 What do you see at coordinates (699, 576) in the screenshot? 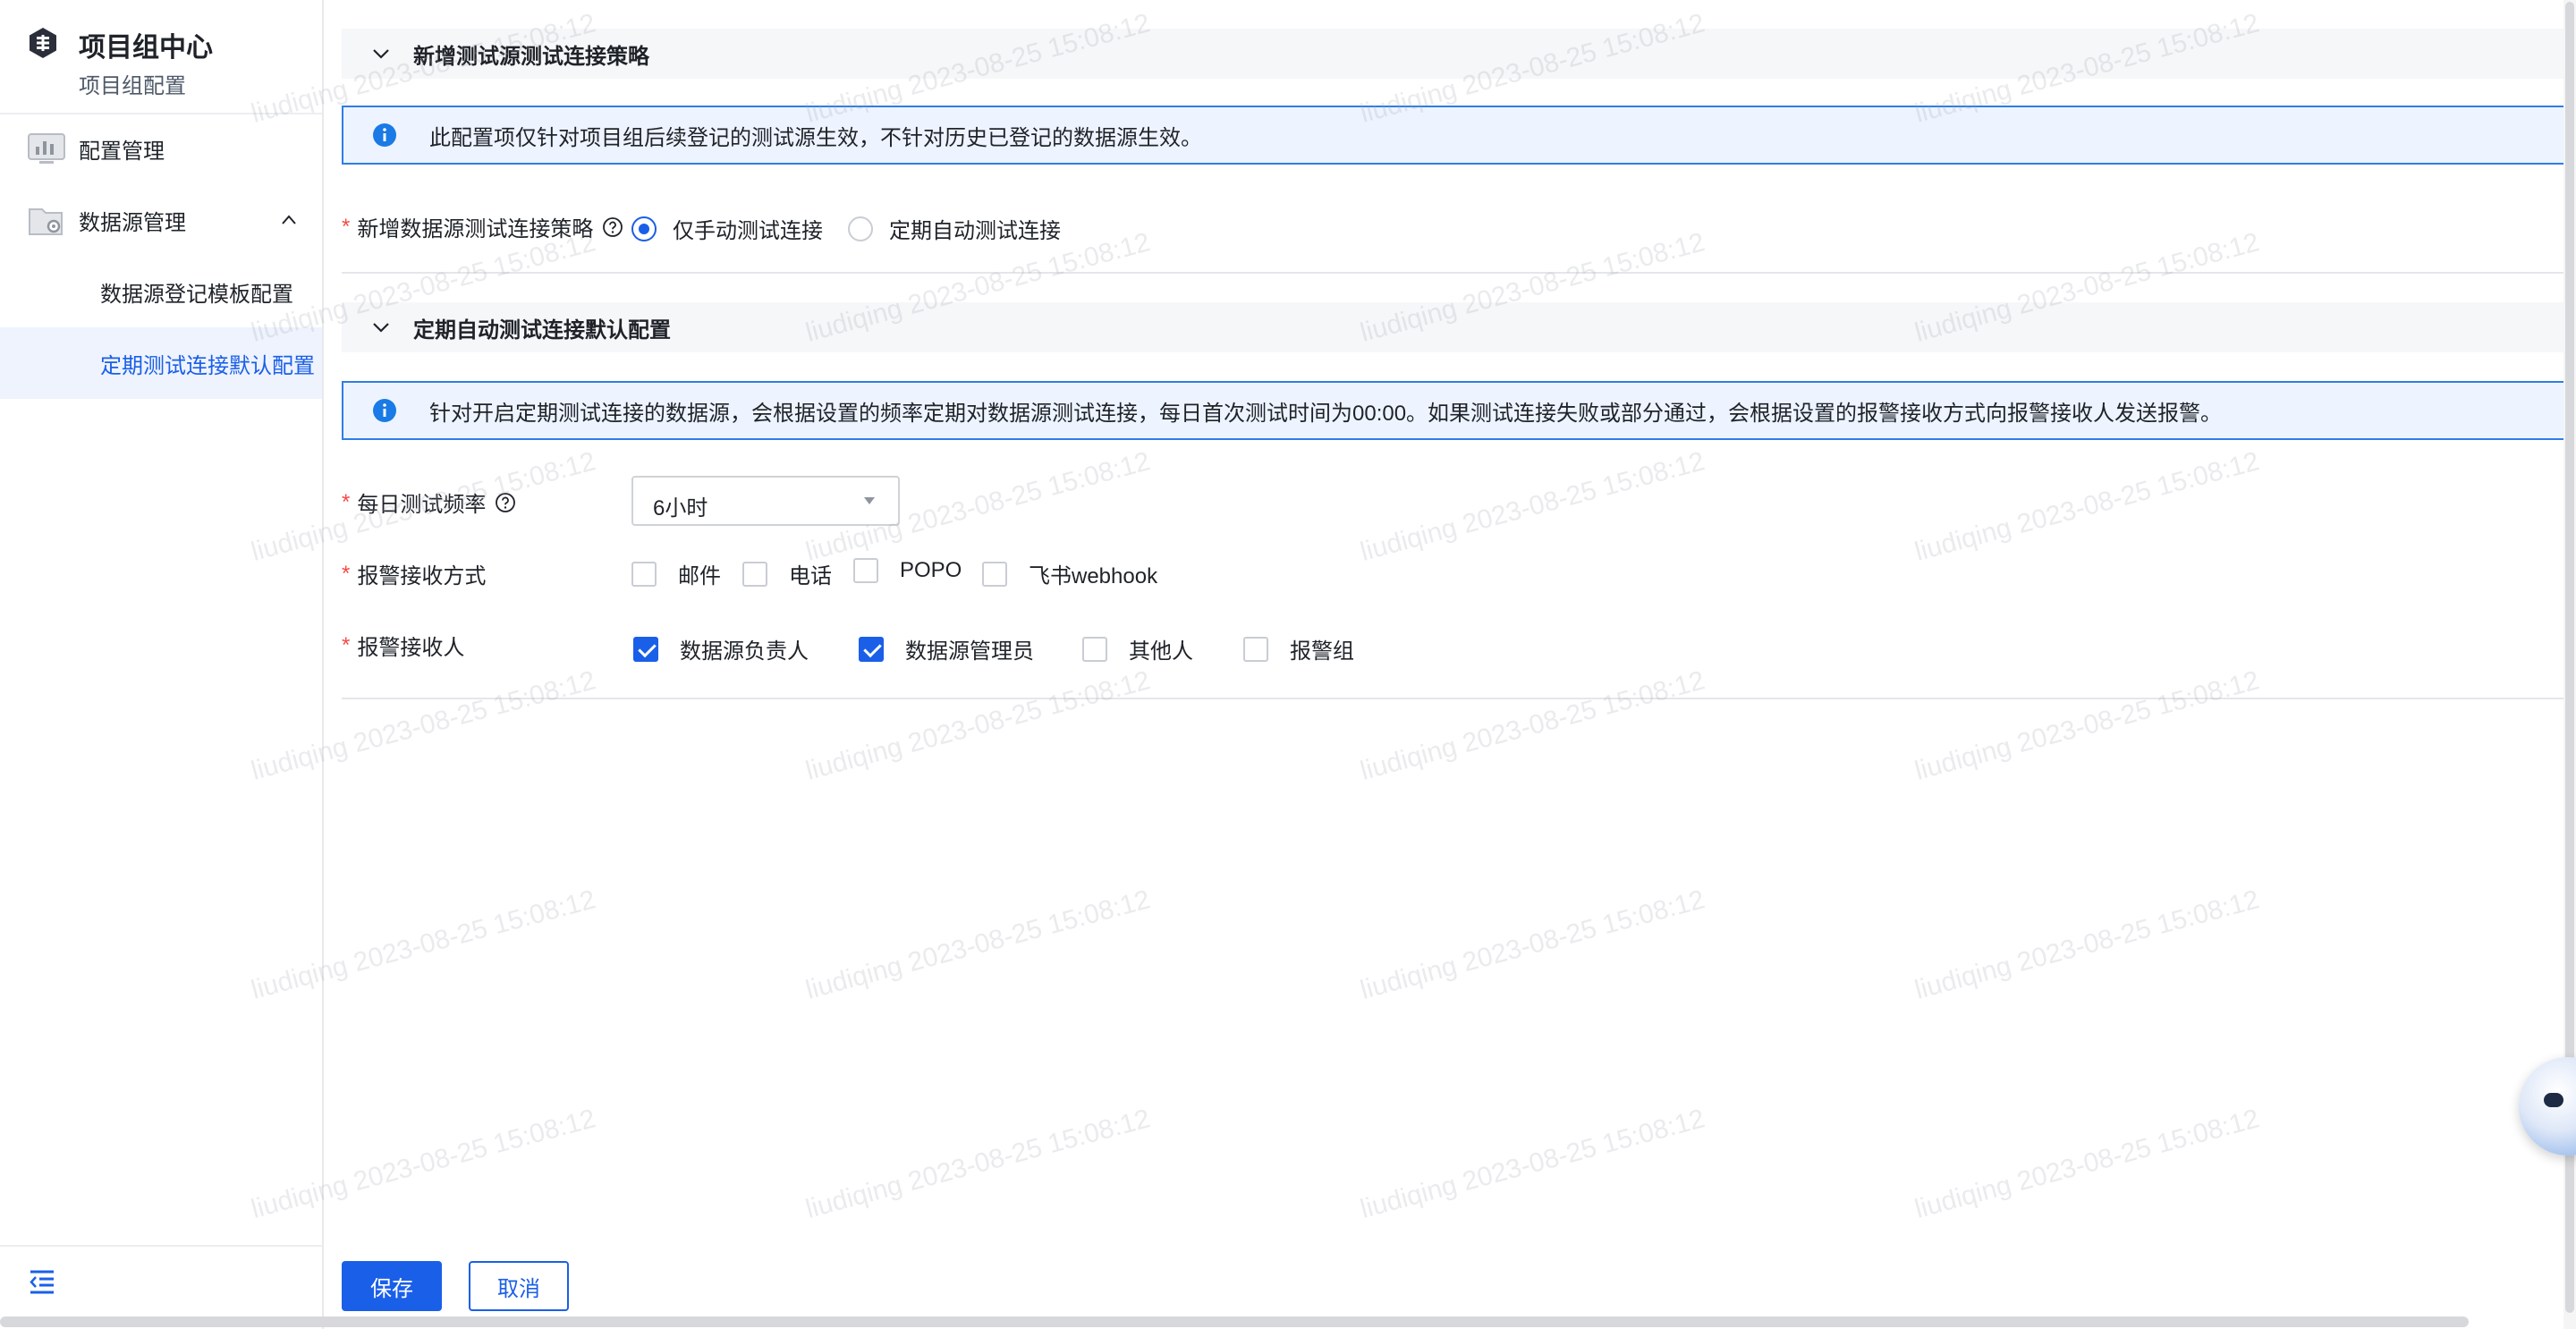
I see `checkbox-label: 邮件` at bounding box center [699, 576].